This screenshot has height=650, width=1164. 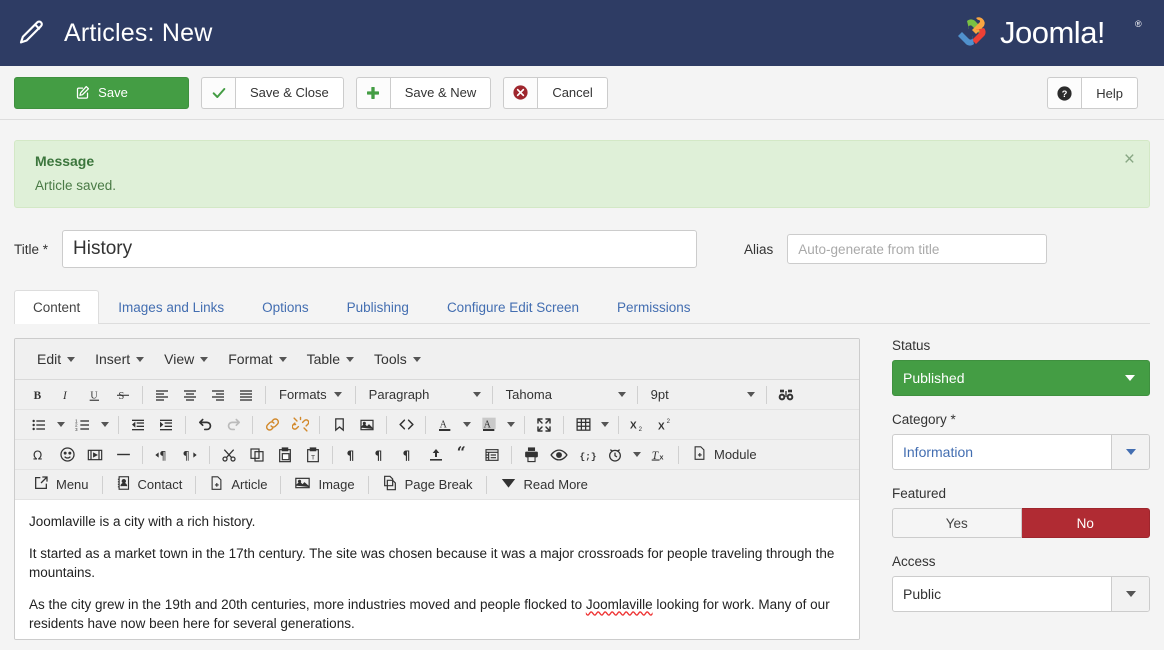 What do you see at coordinates (957, 523) in the screenshot?
I see `featured-yes-button: Yes` at bounding box center [957, 523].